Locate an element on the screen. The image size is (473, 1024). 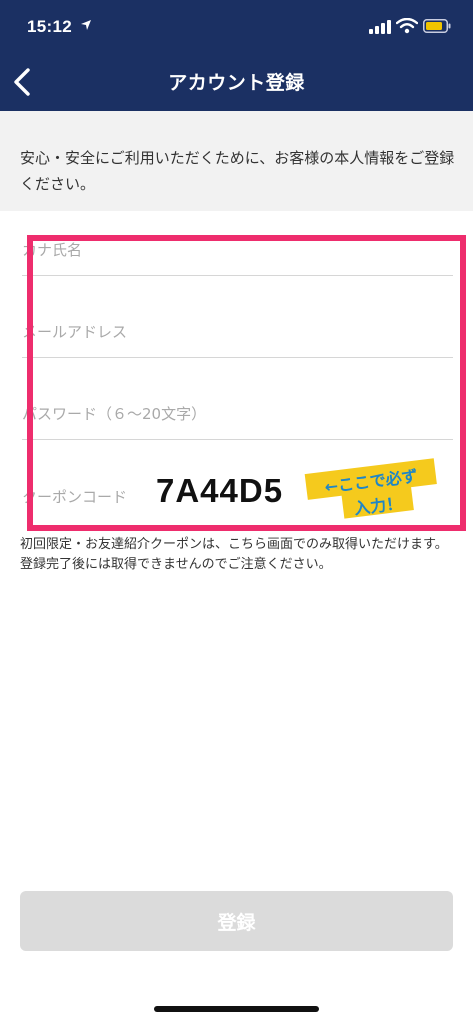
password-field is located at coordinates (237, 414).